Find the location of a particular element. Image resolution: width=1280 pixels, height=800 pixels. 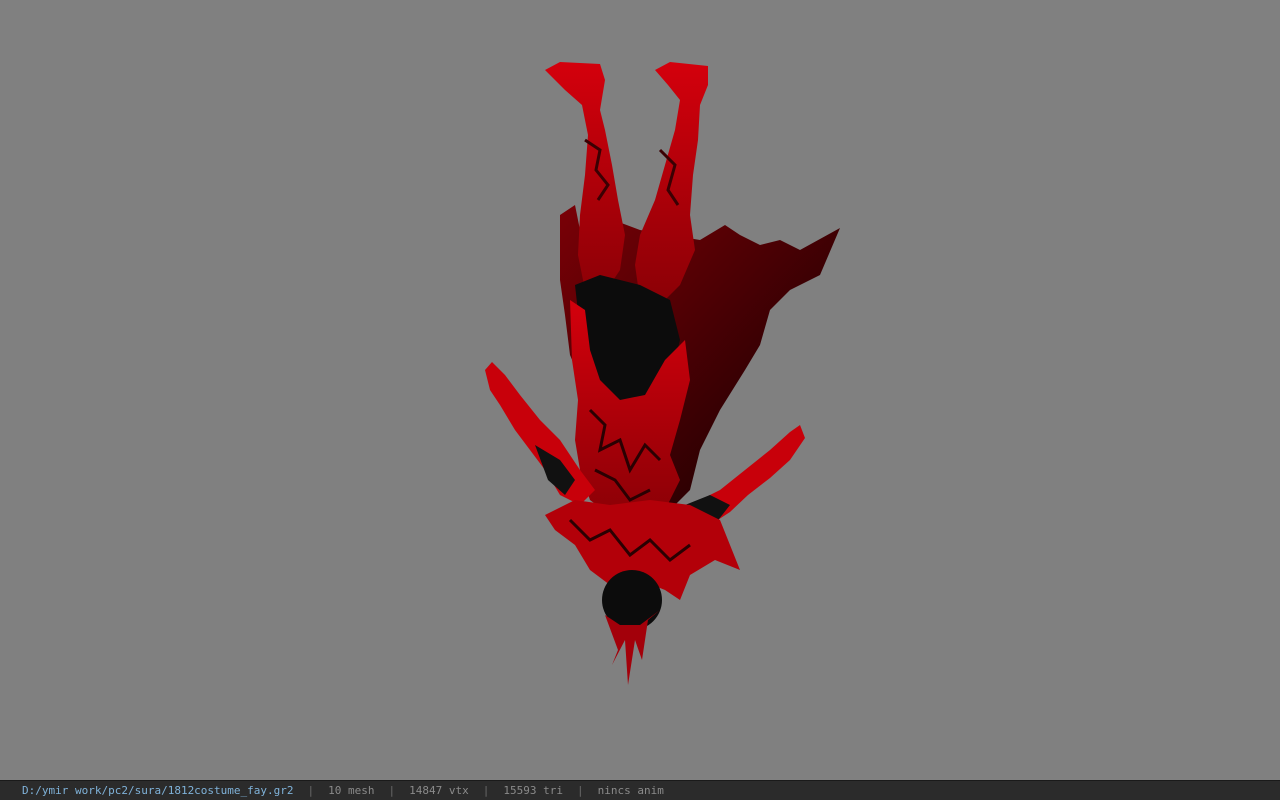

mesh-count: 10 mesh is located at coordinates (351, 790).